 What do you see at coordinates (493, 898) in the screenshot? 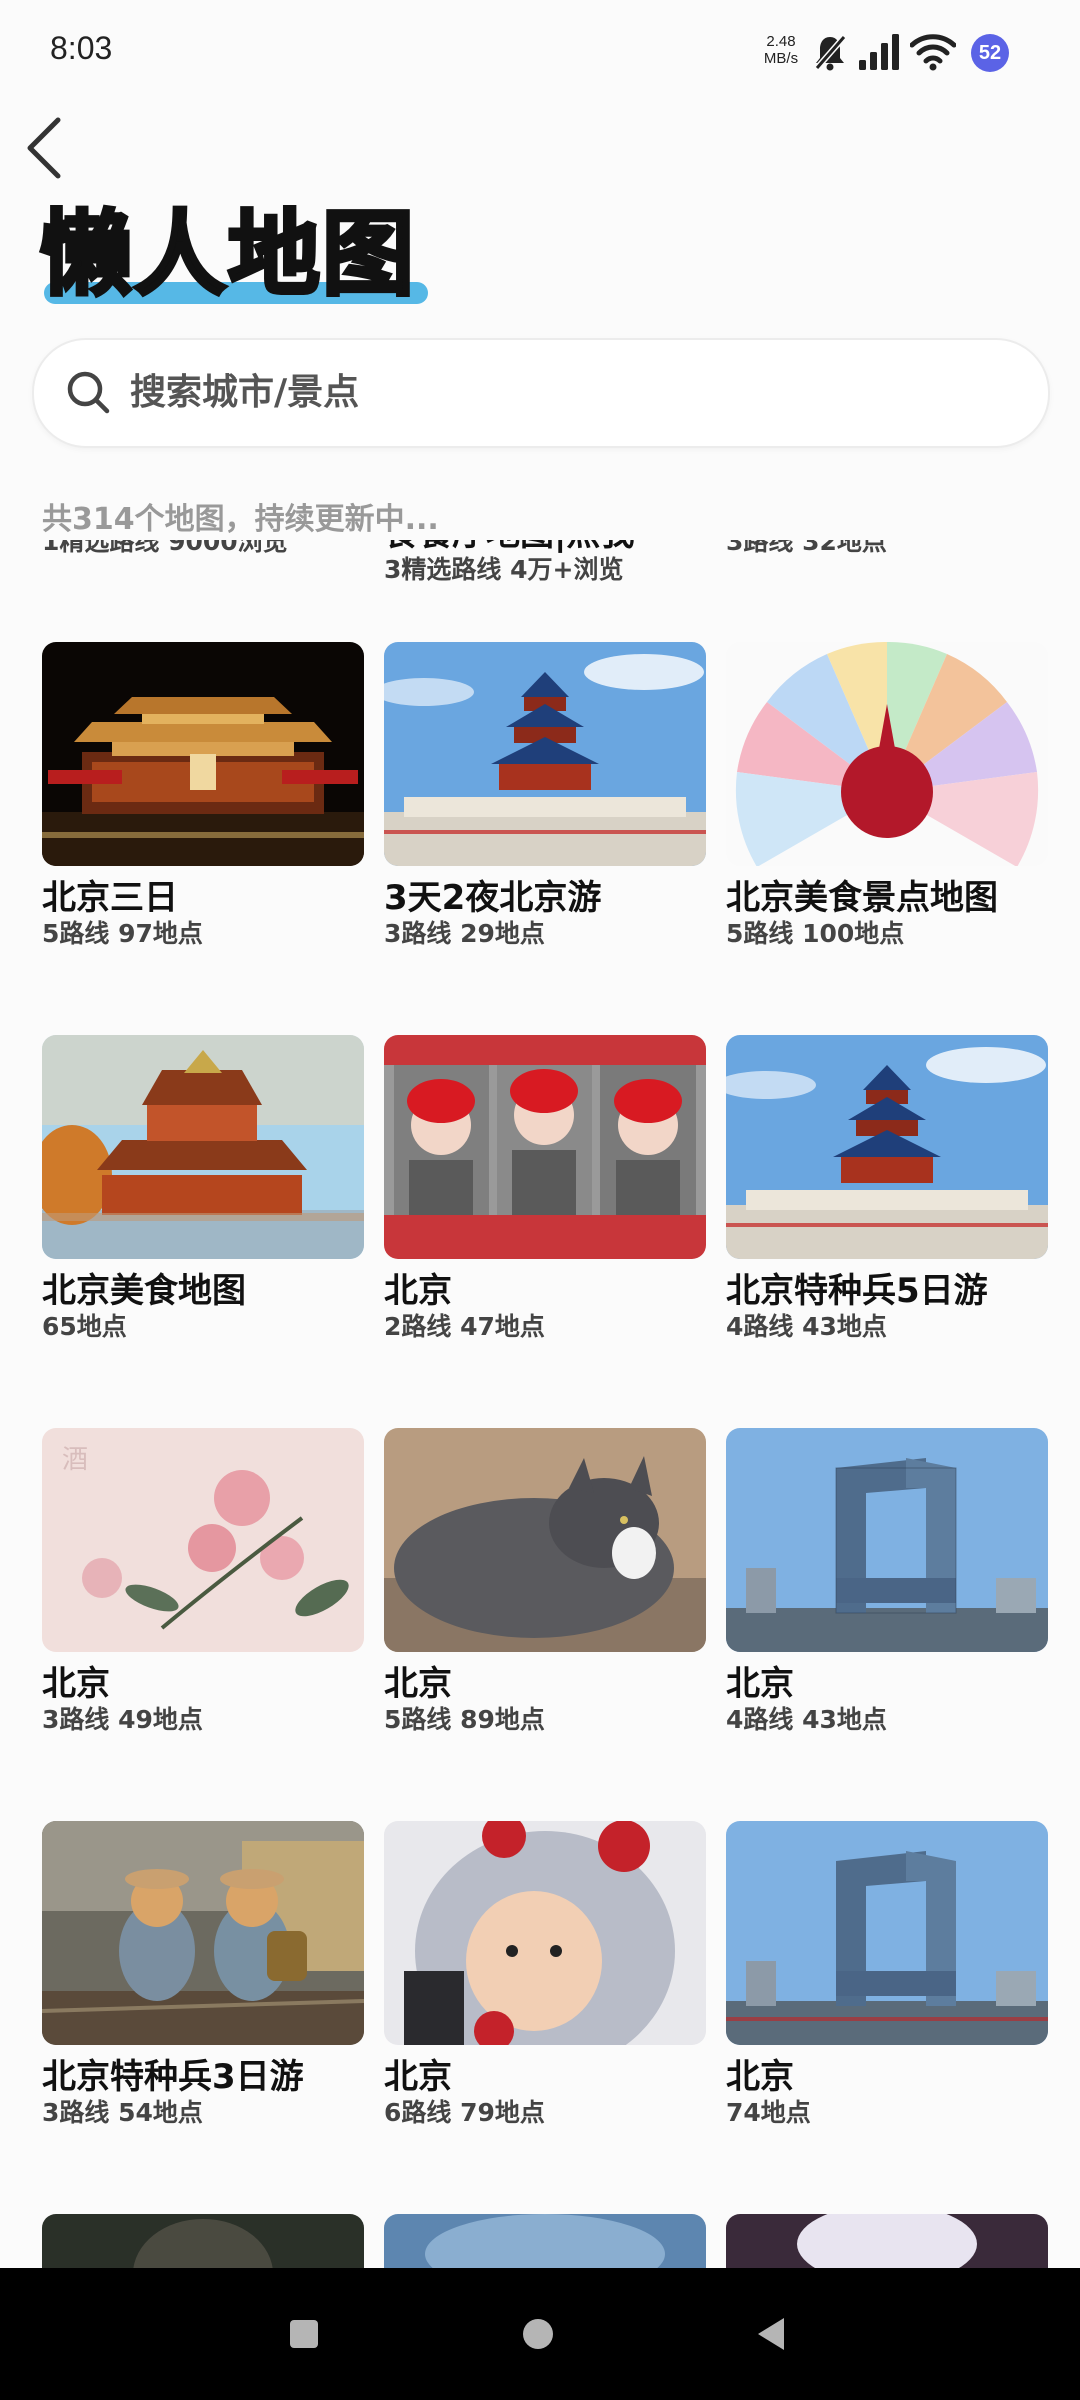
I see `map-card-title: 3天2夜北京游` at bounding box center [493, 898].